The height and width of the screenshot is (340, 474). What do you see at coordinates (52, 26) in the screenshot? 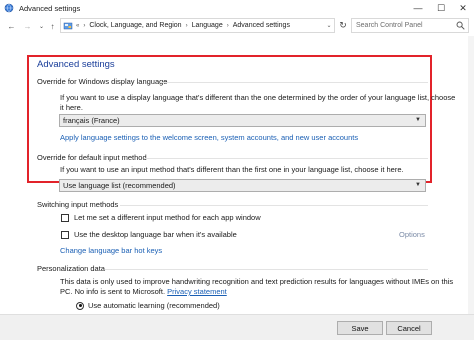
I see `up-button: ↑` at bounding box center [52, 26].